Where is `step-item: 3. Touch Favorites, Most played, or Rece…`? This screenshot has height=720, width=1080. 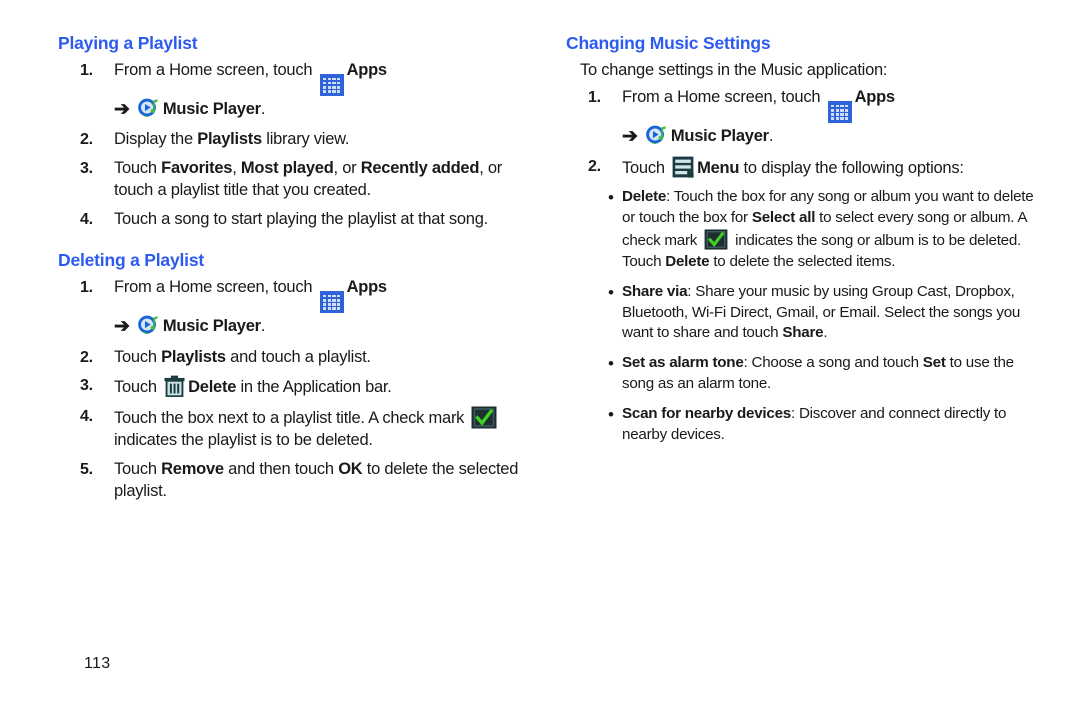
step-item: 3. Touch Favorites, Most played, or Rece… is located at coordinates (293, 180).